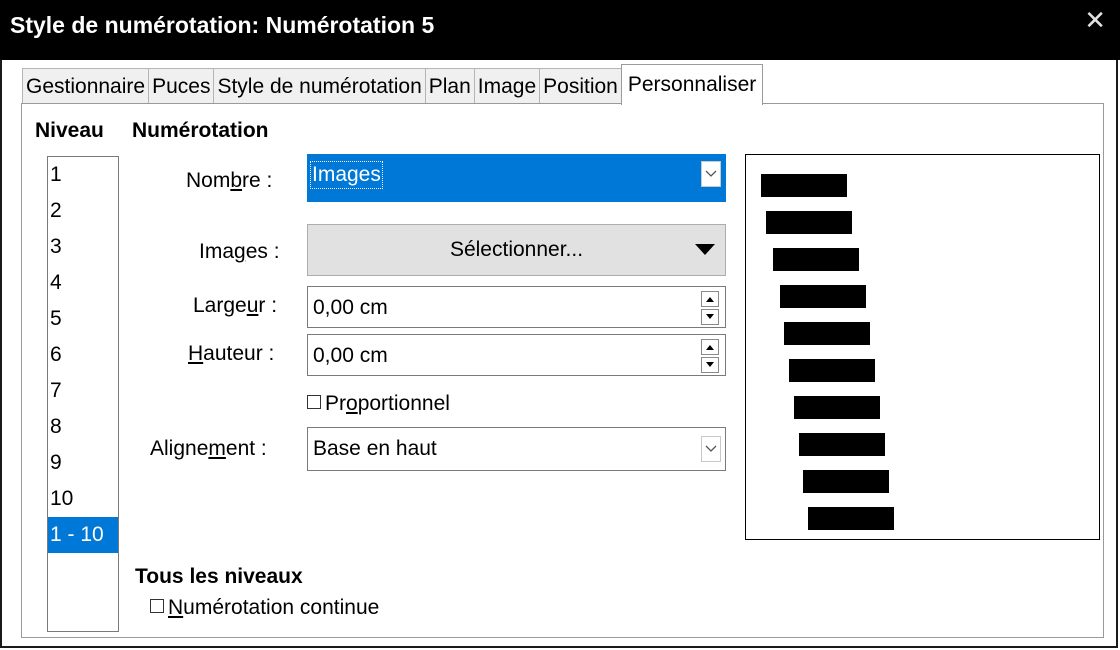  I want to click on width-stepper, so click(710, 308).